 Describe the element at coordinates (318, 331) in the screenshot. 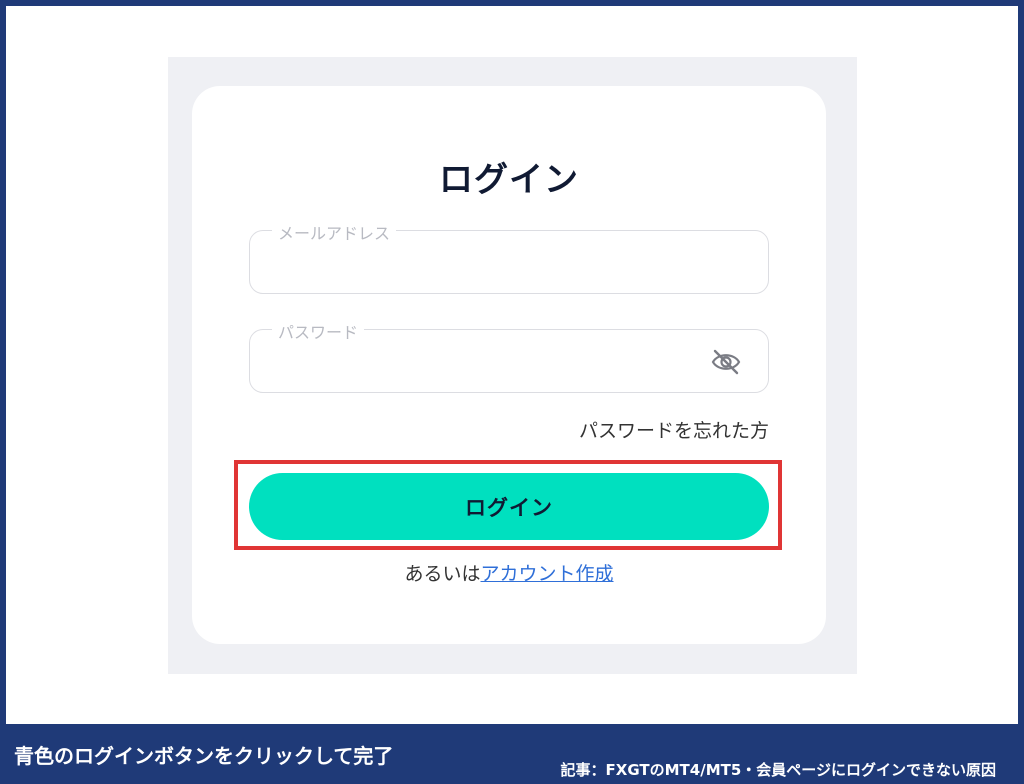

I see `password-label: パスワード` at that location.